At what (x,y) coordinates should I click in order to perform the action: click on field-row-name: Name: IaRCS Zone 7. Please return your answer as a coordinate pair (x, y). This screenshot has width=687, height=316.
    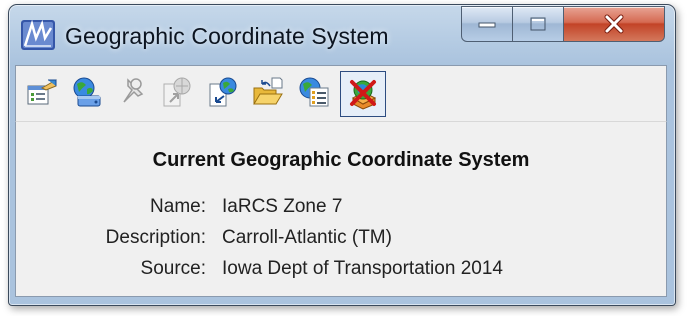
    Looking at the image, I should click on (341, 208).